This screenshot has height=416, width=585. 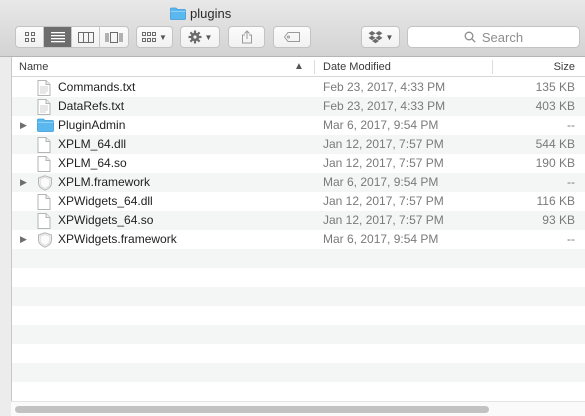 What do you see at coordinates (105, 201) in the screenshot?
I see `file-name: XPWidgets_64.dll` at bounding box center [105, 201].